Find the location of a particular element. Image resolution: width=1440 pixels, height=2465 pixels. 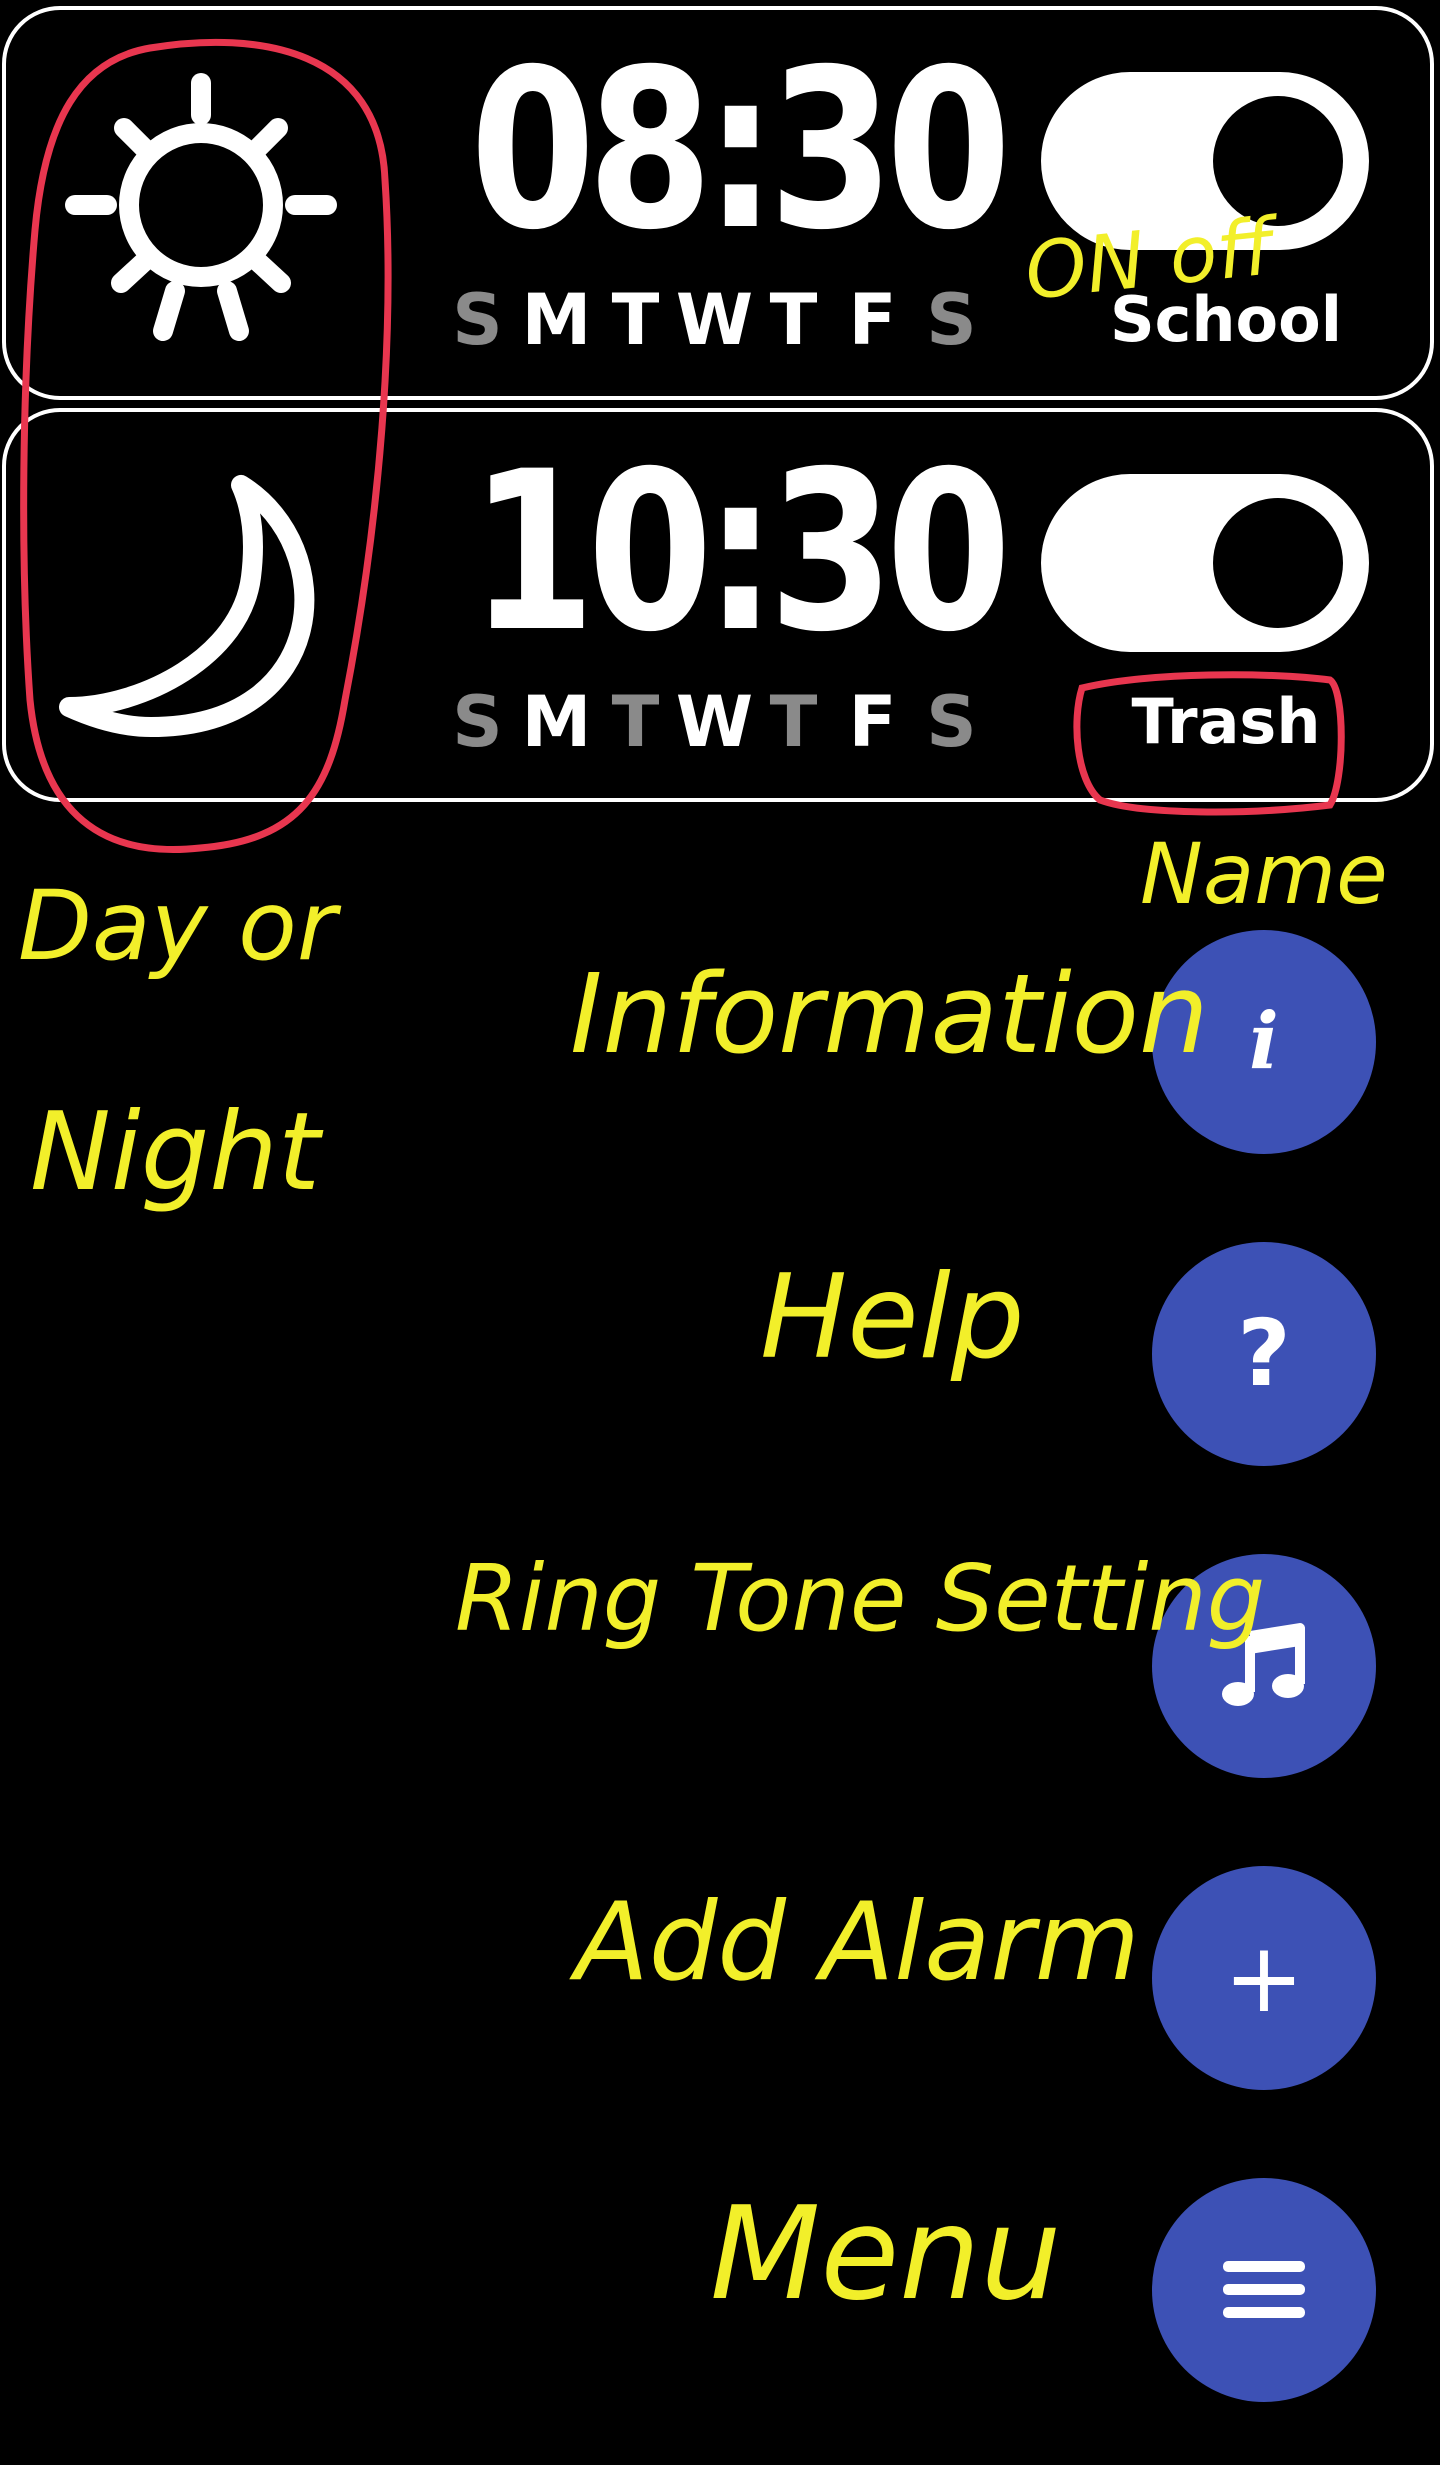

annotation-day-or: Day or is located at coordinates (177, 926).